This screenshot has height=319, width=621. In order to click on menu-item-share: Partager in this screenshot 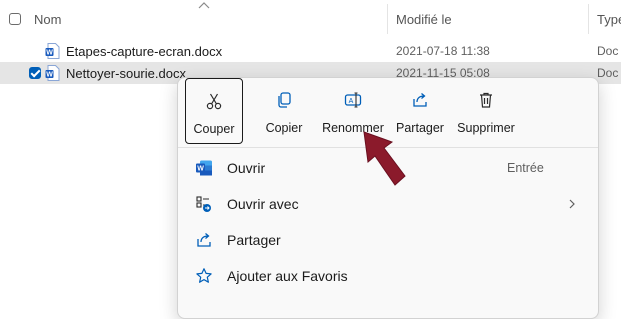, I will do `click(388, 240)`.